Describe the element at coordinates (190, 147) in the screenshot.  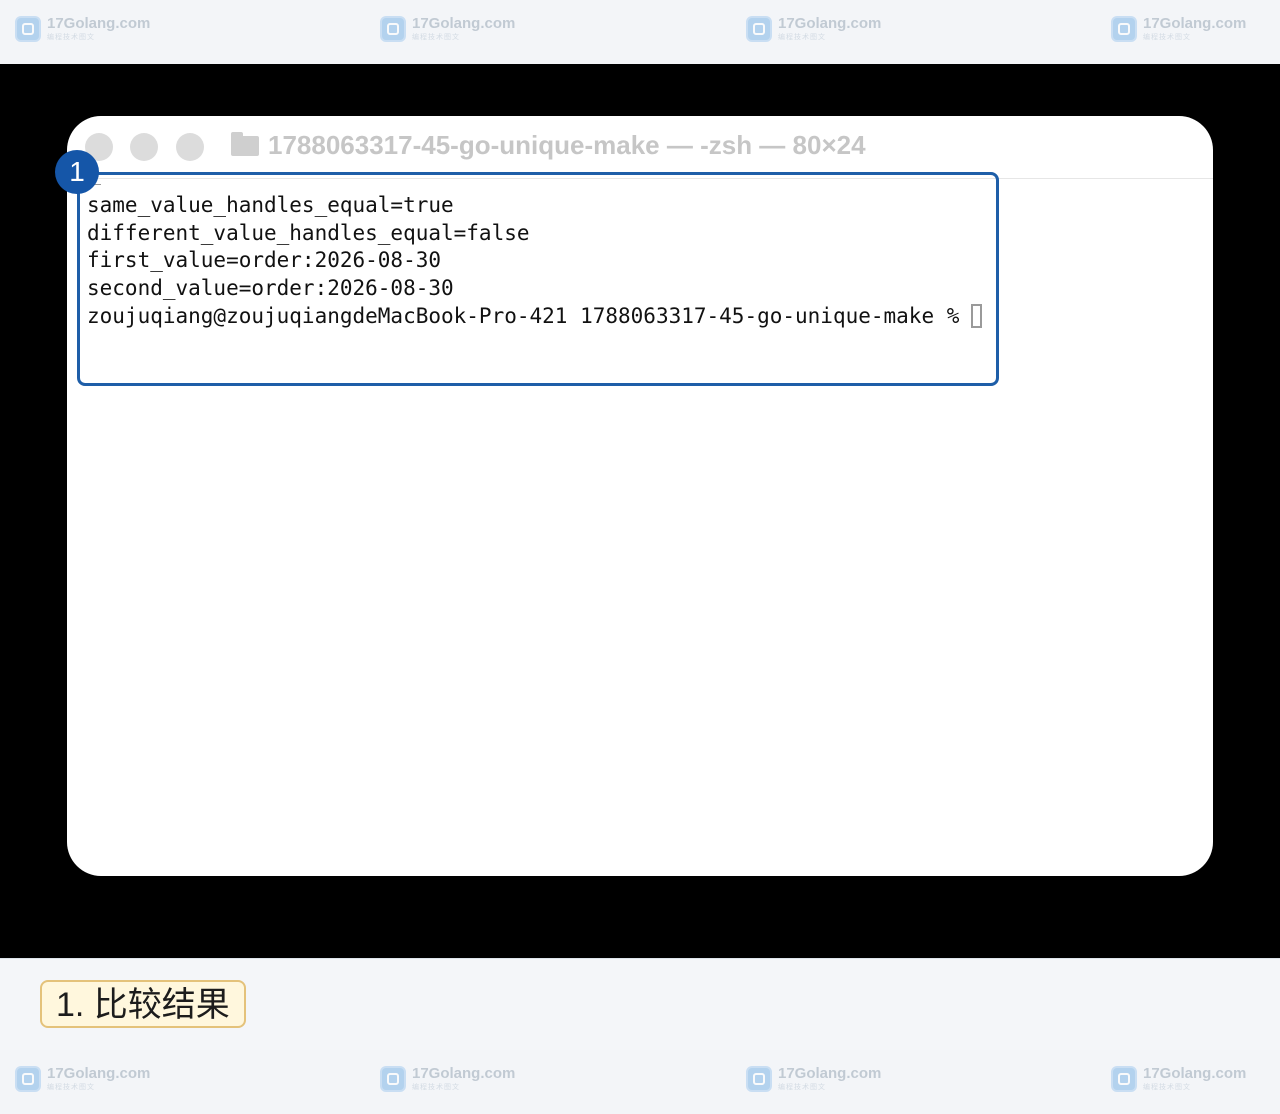
I see `zoom-button` at that location.